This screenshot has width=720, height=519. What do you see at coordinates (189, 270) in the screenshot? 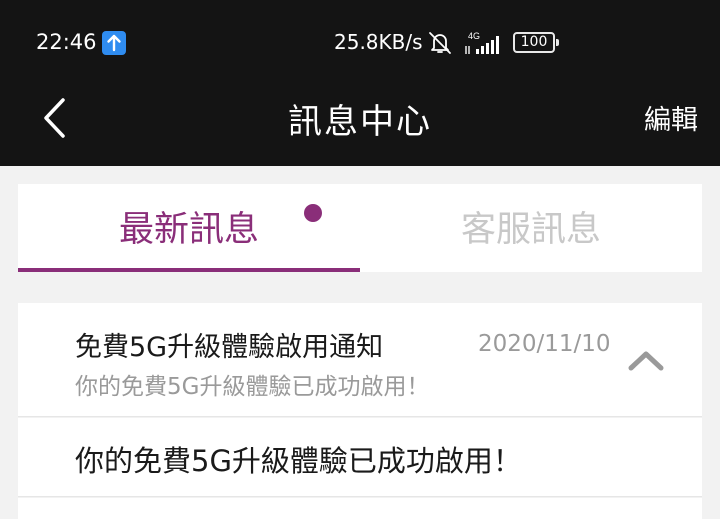
I see `active-tab-underline` at bounding box center [189, 270].